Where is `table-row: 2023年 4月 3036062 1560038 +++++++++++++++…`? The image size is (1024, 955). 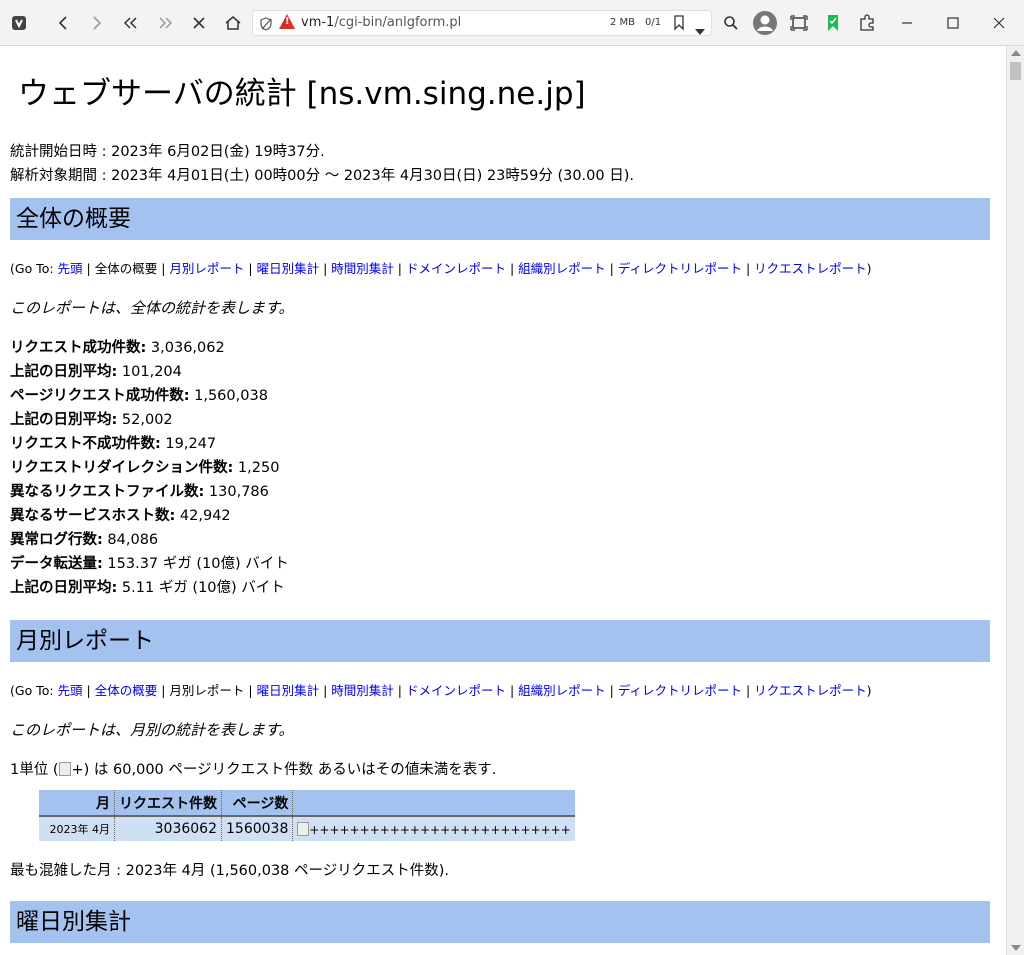
table-row: 2023年 4月 3036062 1560038 +++++++++++++++… is located at coordinates (307, 828).